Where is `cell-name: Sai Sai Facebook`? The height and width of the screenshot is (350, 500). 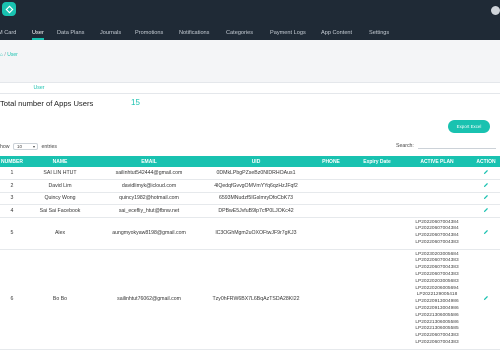
cell-name: Sai Sai Facebook is located at coordinates (60, 211).